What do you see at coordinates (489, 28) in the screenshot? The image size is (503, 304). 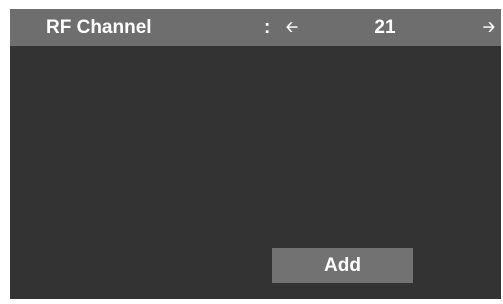 I see `arrow-right-icon: 🡢` at bounding box center [489, 28].